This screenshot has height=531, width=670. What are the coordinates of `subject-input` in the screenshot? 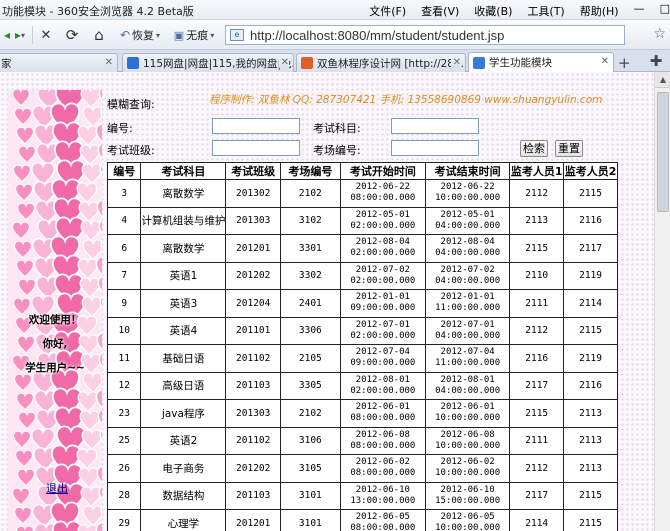 It's located at (435, 126).